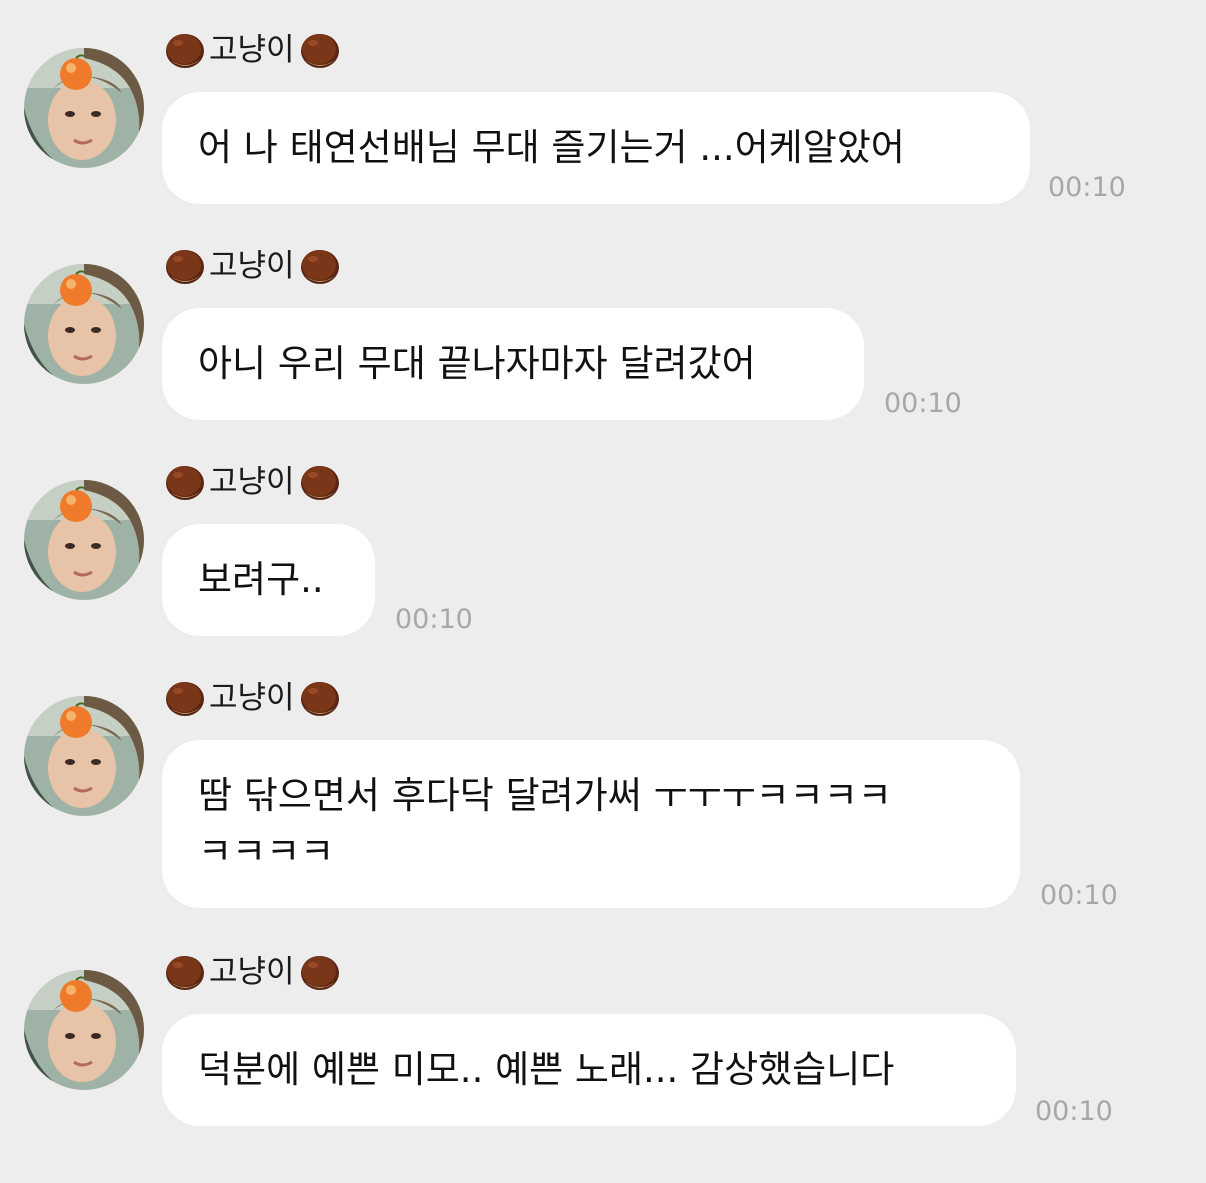 Image resolution: width=1206 pixels, height=1183 pixels. What do you see at coordinates (591, 824) in the screenshot?
I see `message-bubble: 땀 닦으면서 후다닥 달려가써 ㅜㅜㅜㅋㅋㅋㅋ ㅋㅋㅋㅋ` at bounding box center [591, 824].